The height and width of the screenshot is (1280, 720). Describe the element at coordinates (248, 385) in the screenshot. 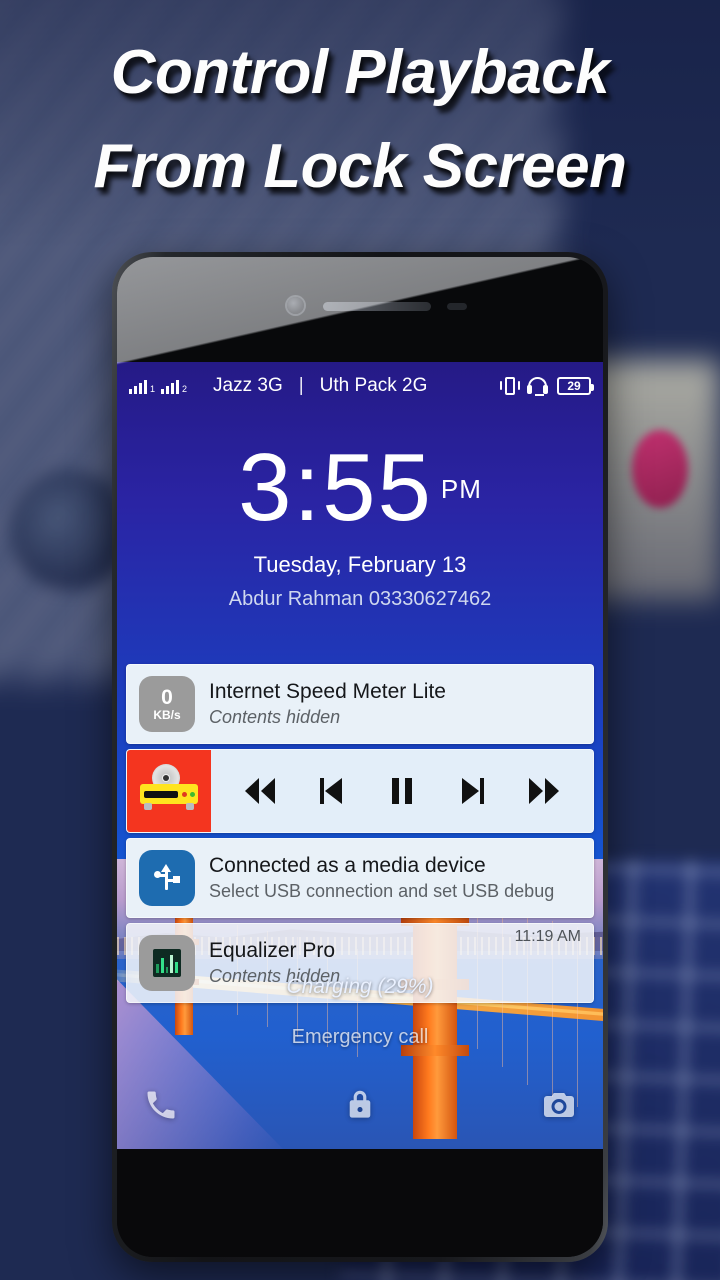

I see `carrier-1-label: Jazz 3G` at that location.